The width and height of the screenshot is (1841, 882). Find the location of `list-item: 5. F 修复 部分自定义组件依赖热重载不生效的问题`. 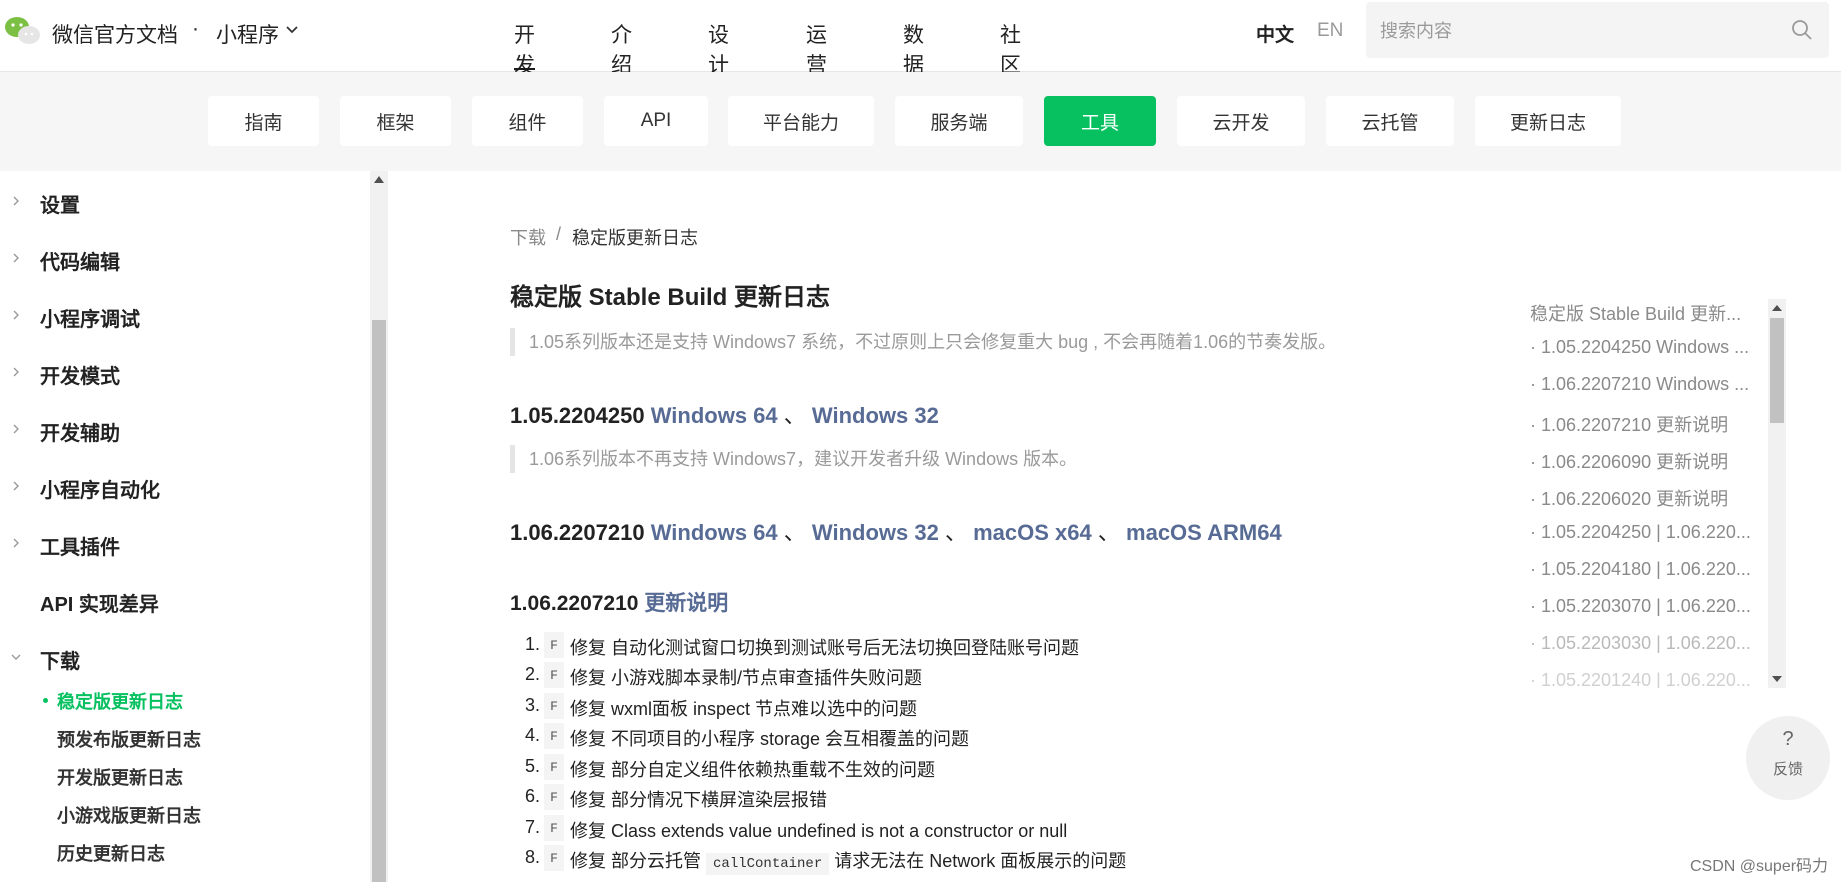

list-item: 5. F 修复 部分自定义组件依赖热重载不生效的问题 is located at coordinates (860, 769).